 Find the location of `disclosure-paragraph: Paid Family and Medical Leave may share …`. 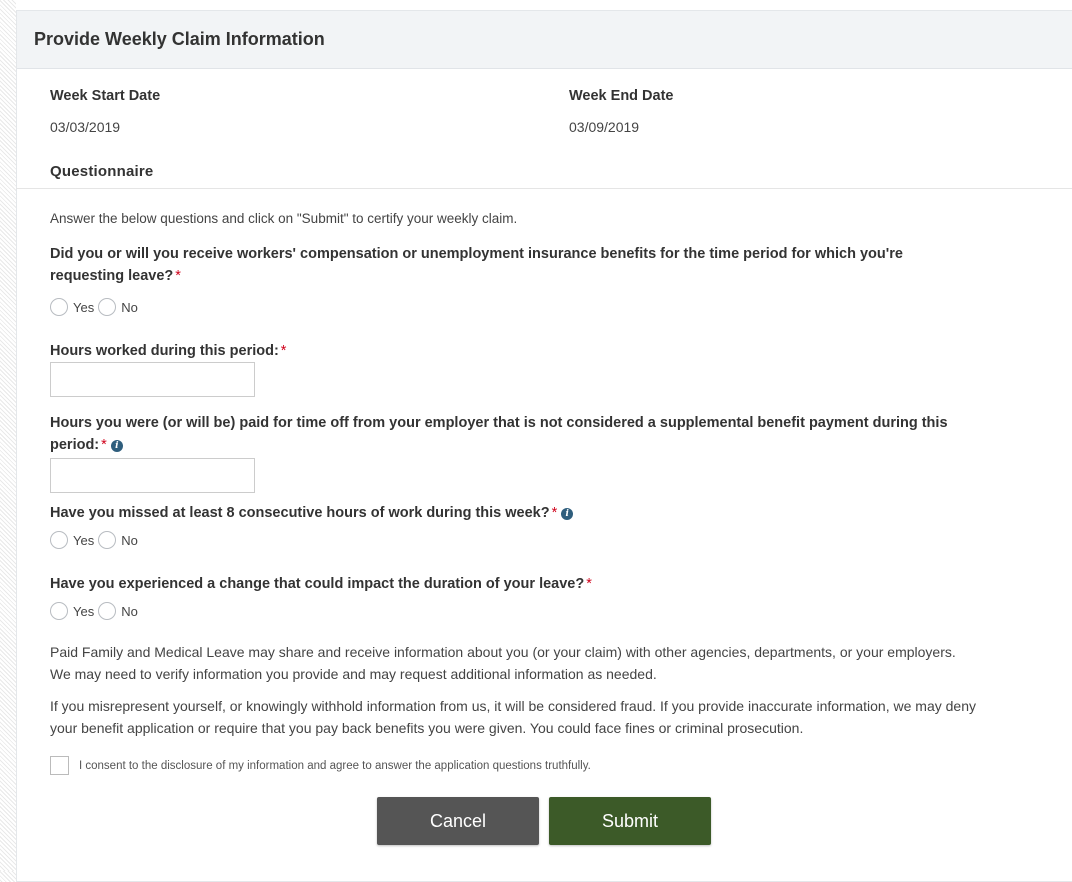

disclosure-paragraph: Paid Family and Medical Leave may share … is located at coordinates (503, 663).